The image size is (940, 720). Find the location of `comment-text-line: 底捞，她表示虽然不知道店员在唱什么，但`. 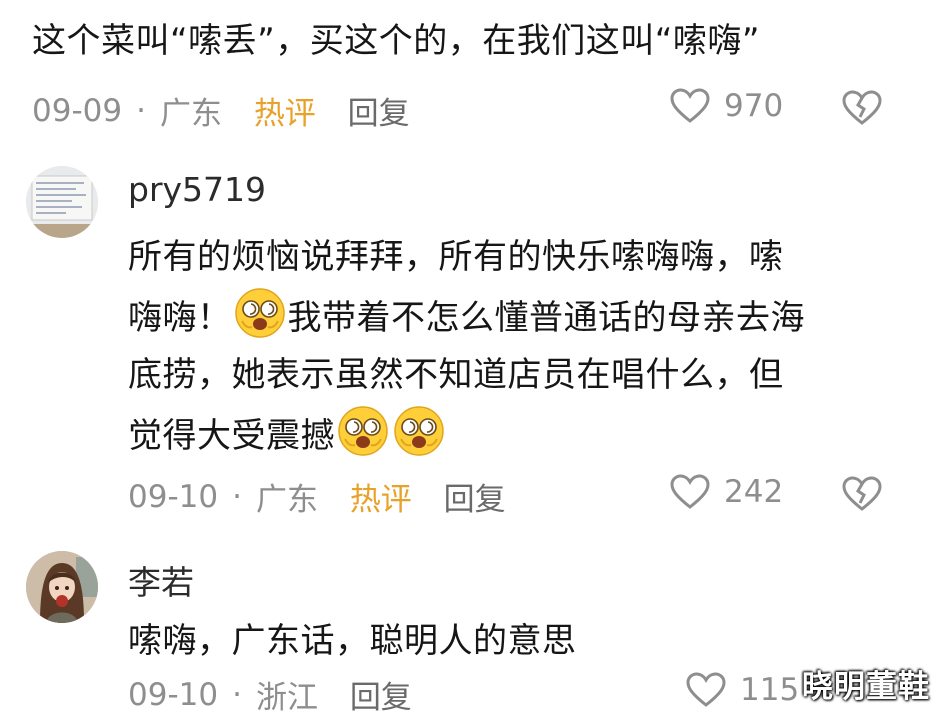

comment-text-line: 底捞，她表示虽然不知道店员在唱什么，但 is located at coordinates (456, 375).